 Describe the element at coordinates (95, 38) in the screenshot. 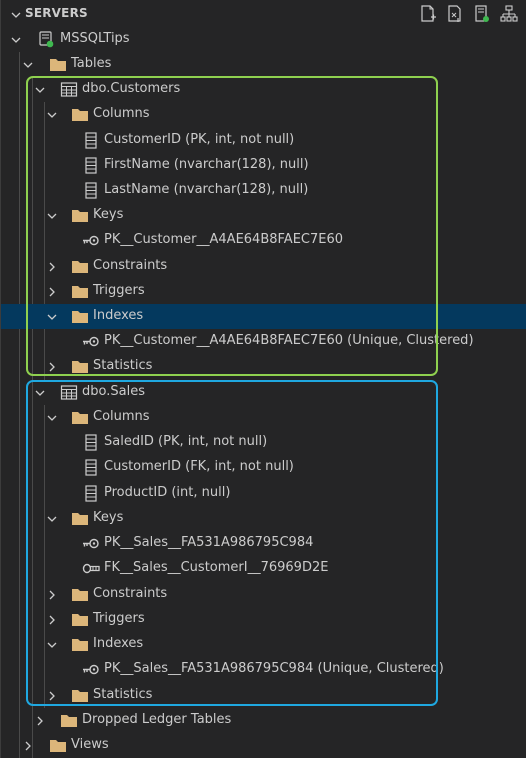

I see `server-label: MSSQLTips` at that location.